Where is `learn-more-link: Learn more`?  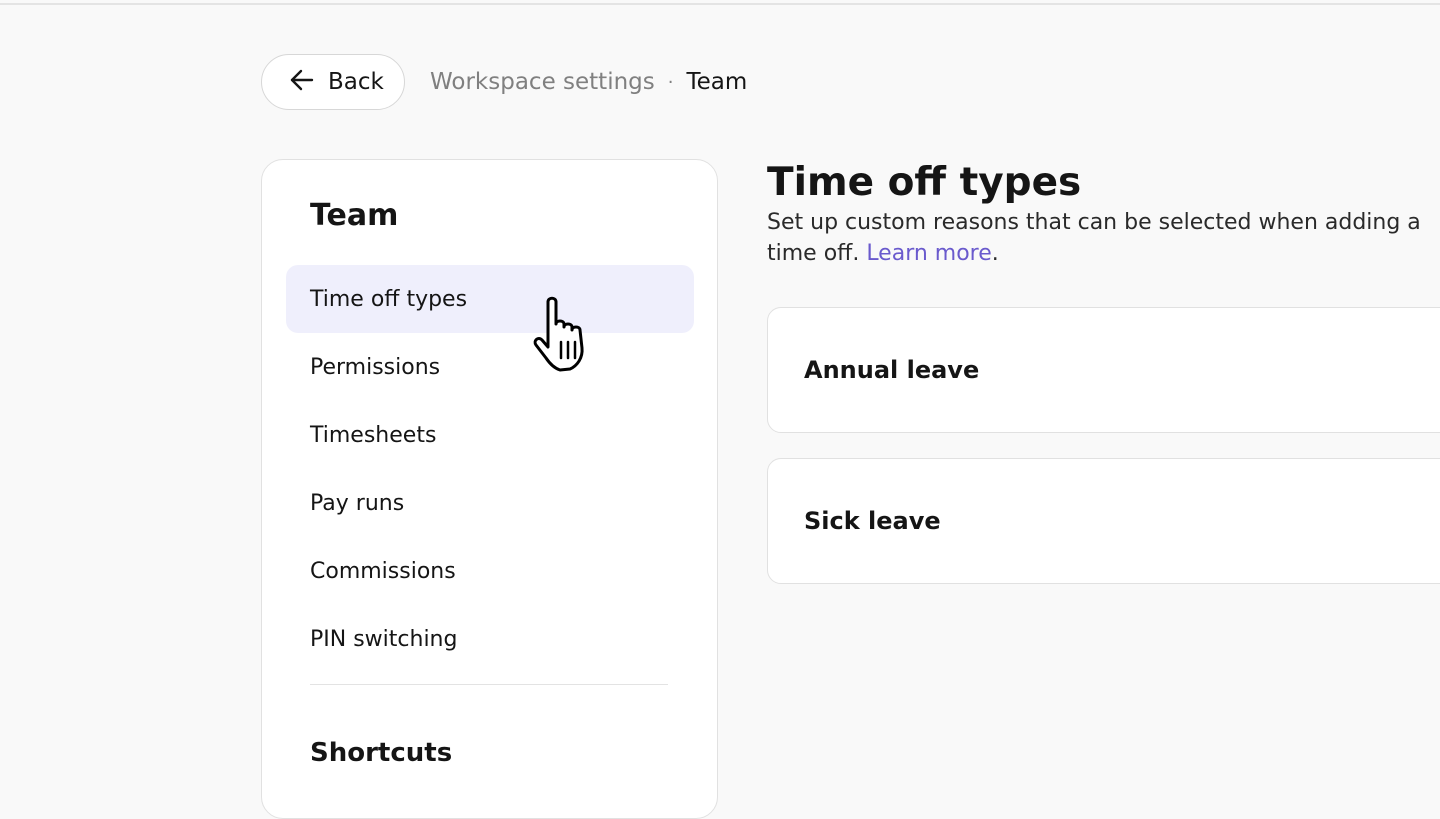 learn-more-link: Learn more is located at coordinates (928, 253).